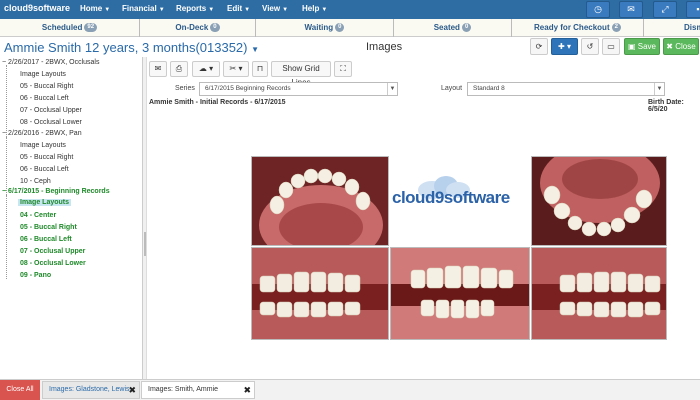 Image resolution: width=700 pixels, height=400 pixels. Describe the element at coordinates (45, 202) in the screenshot. I see `tree-item-selected: Image Layouts` at that location.